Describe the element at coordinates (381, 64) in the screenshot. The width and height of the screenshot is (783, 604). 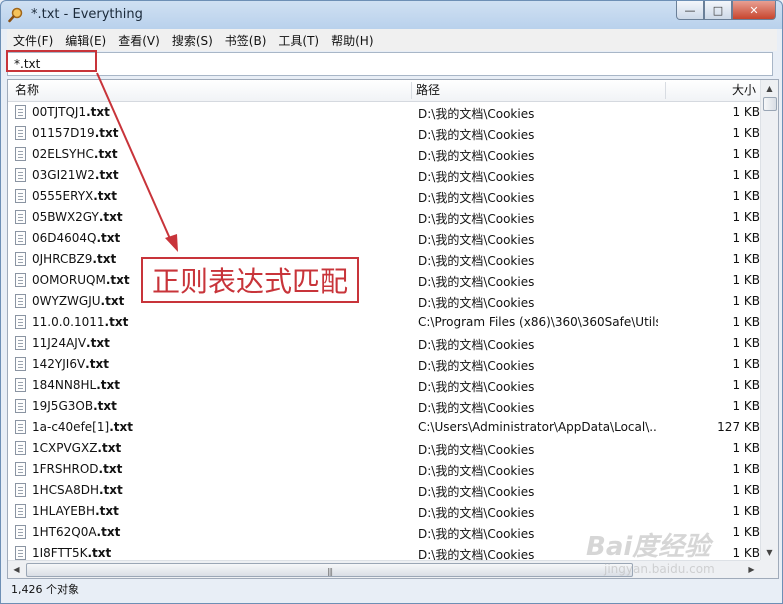
I see `search-input` at that location.